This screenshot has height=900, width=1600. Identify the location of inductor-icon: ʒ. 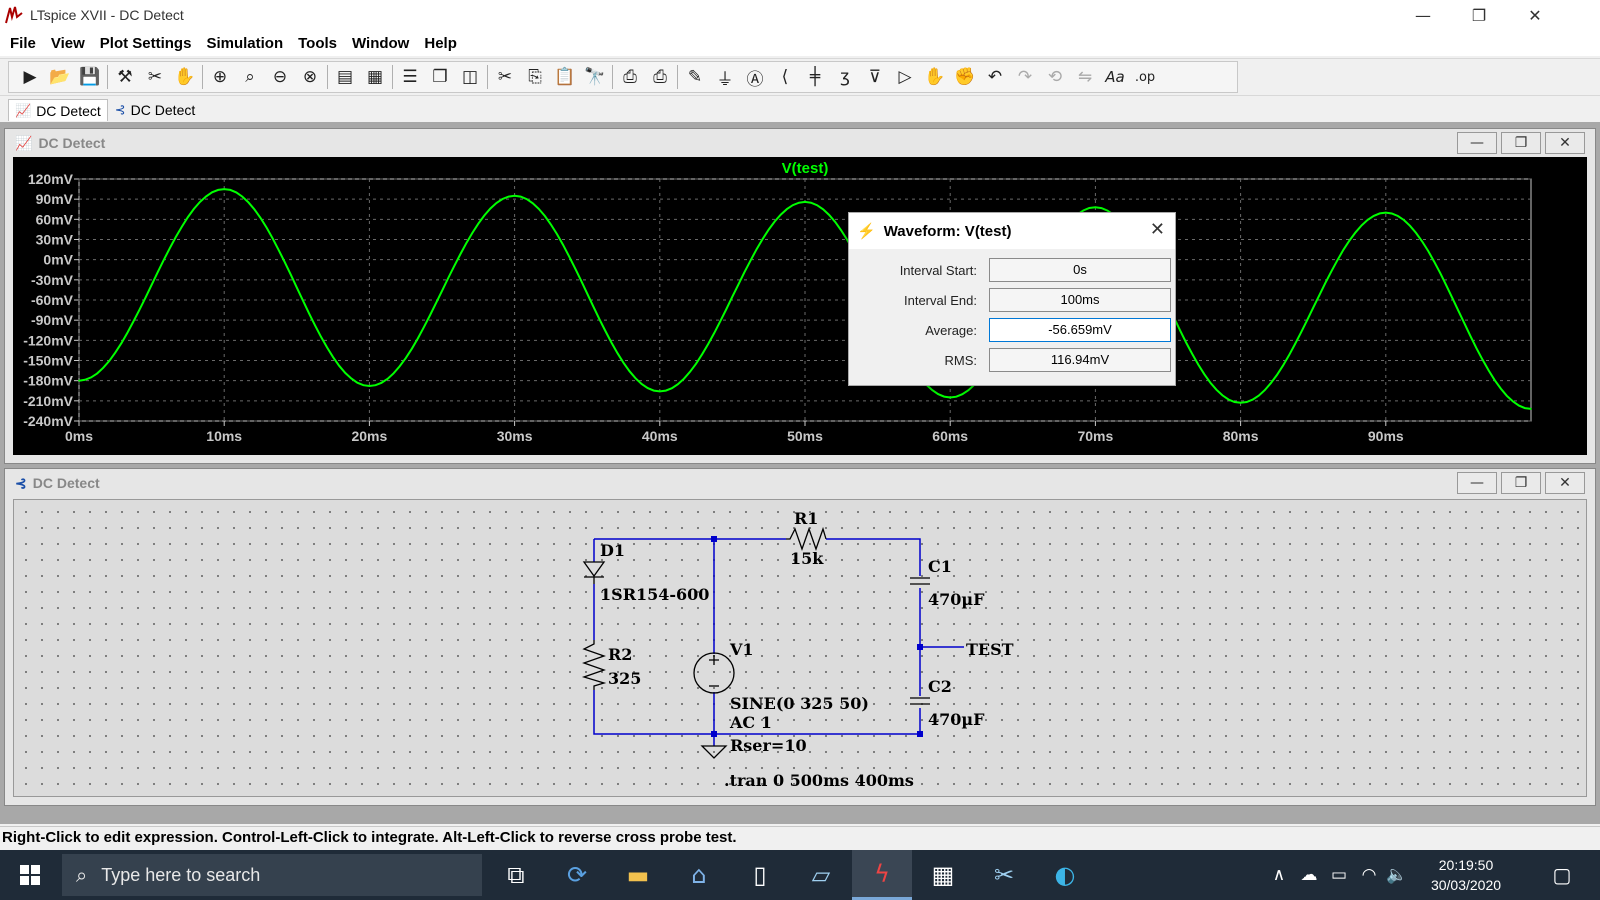
(845, 77).